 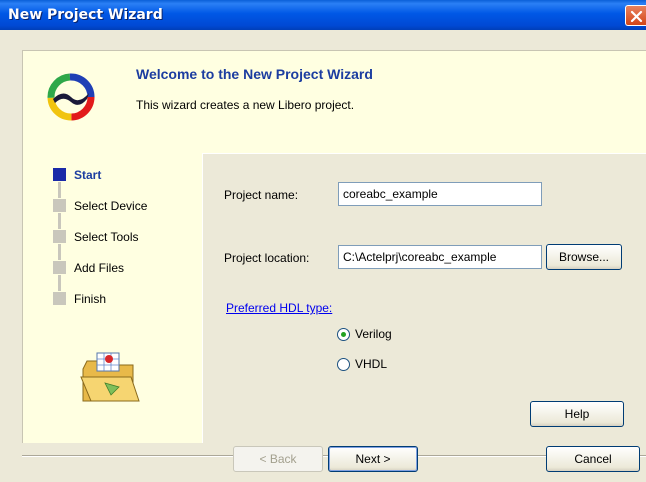 What do you see at coordinates (261, 195) in the screenshot?
I see `project-name-label: Project name:` at bounding box center [261, 195].